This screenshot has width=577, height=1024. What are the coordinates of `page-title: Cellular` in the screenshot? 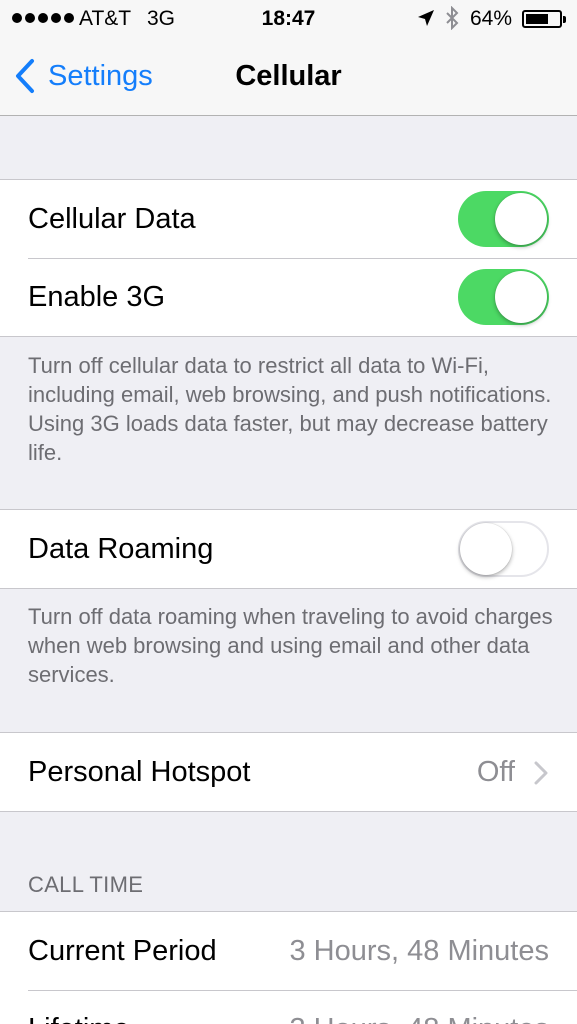 It's located at (288, 76).